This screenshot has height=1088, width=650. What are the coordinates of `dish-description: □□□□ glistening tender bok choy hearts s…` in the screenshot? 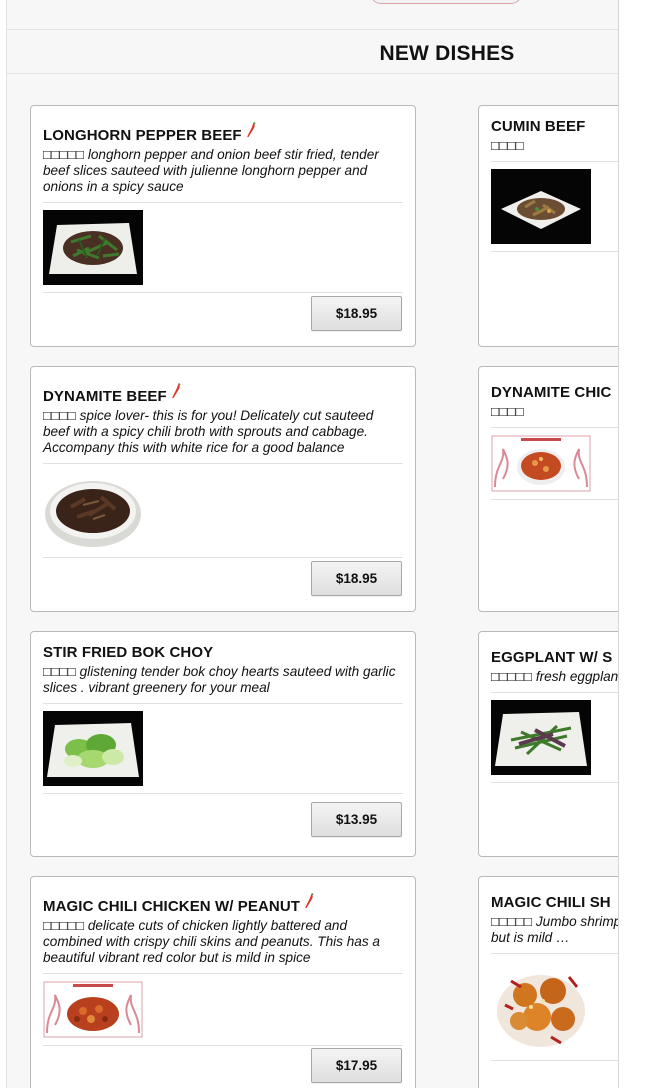 It's located at (223, 680).